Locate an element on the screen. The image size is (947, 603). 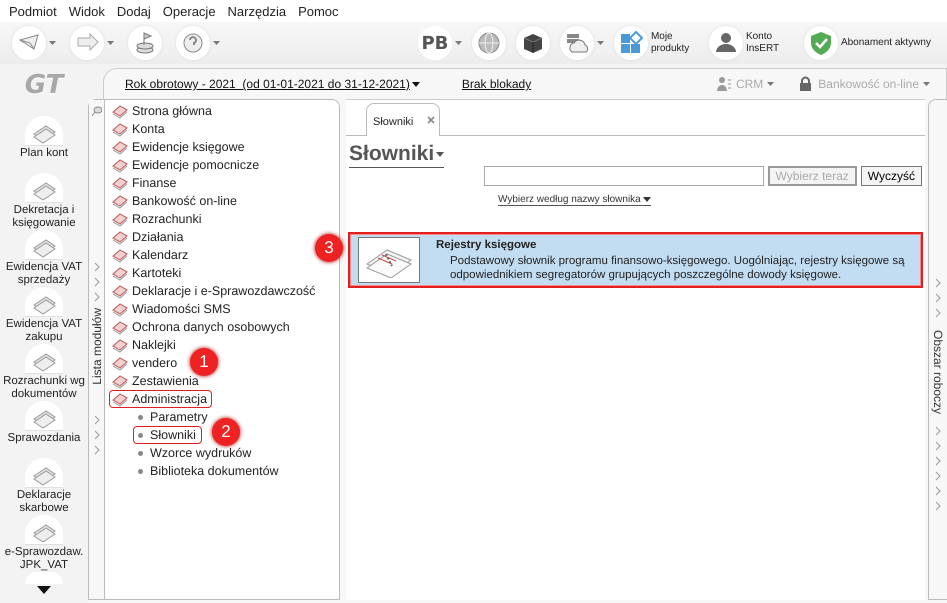
module-item: Naklejki is located at coordinates (145, 345).